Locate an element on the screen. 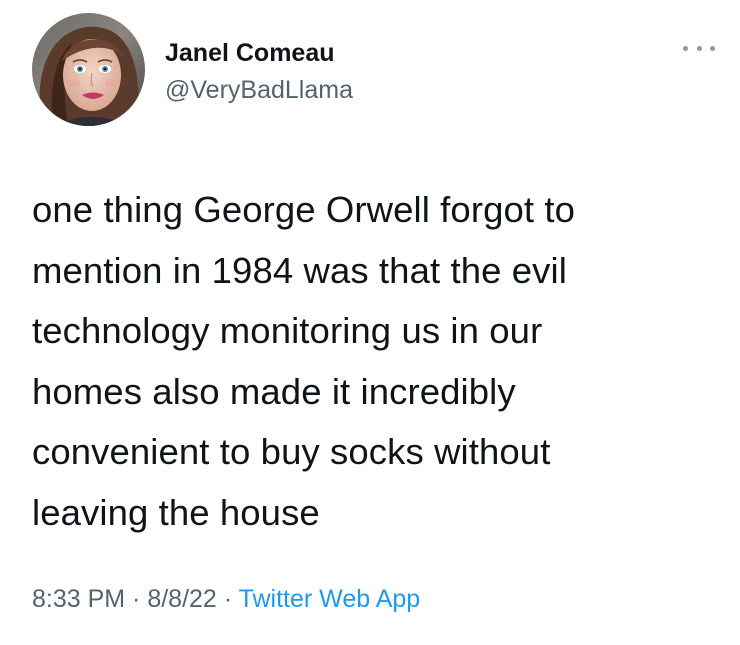 The height and width of the screenshot is (645, 740). tweet-time: 8:33 PM is located at coordinates (78, 599).